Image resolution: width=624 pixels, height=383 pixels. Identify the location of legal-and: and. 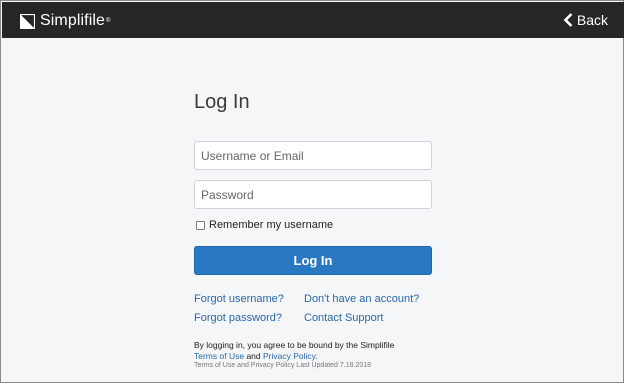
(253, 356).